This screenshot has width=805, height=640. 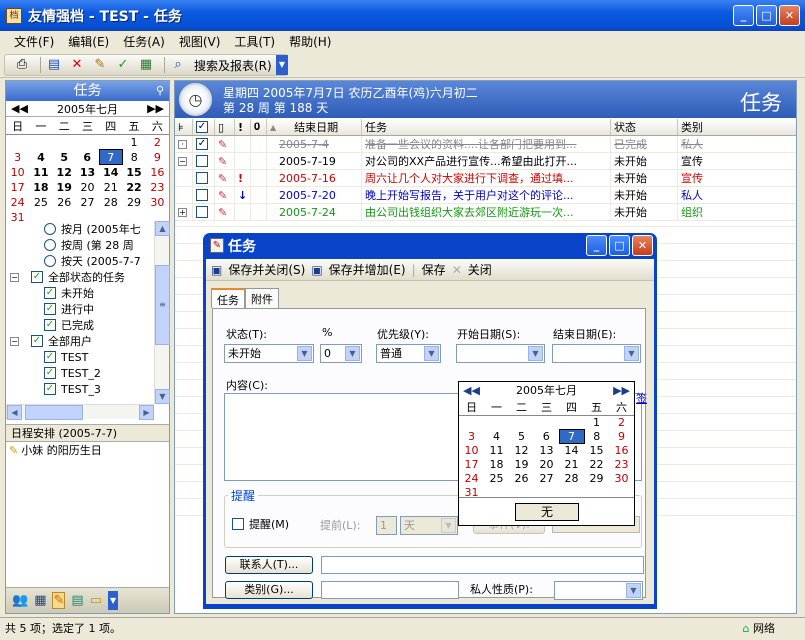 I want to click on end-date-select: ▼, so click(x=596, y=353).